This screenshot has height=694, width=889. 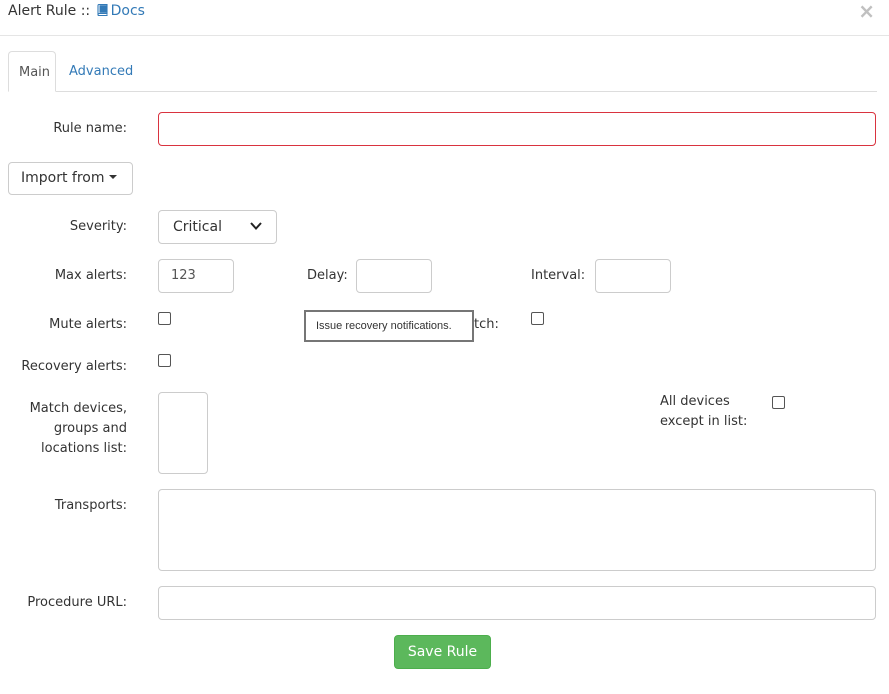 I want to click on match-devices-label-line3: locations list:, so click(x=84, y=448).